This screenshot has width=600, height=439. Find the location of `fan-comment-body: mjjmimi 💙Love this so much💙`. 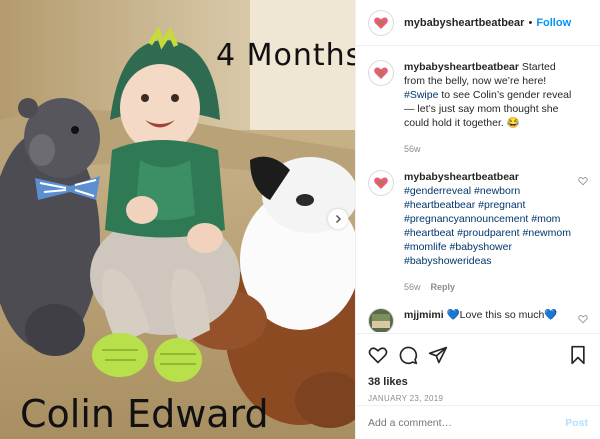

fan-comment-body: mjjmimi 💙Love this so much💙 is located at coordinates (490, 320).